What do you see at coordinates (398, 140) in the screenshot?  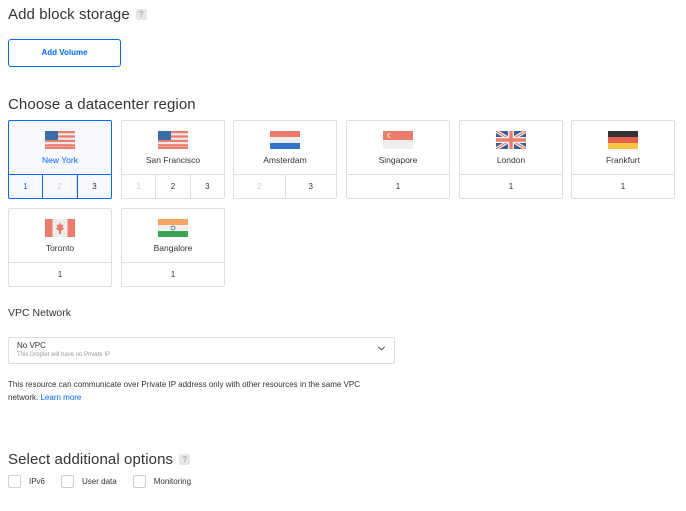 I see `singapore-flag-icon` at bounding box center [398, 140].